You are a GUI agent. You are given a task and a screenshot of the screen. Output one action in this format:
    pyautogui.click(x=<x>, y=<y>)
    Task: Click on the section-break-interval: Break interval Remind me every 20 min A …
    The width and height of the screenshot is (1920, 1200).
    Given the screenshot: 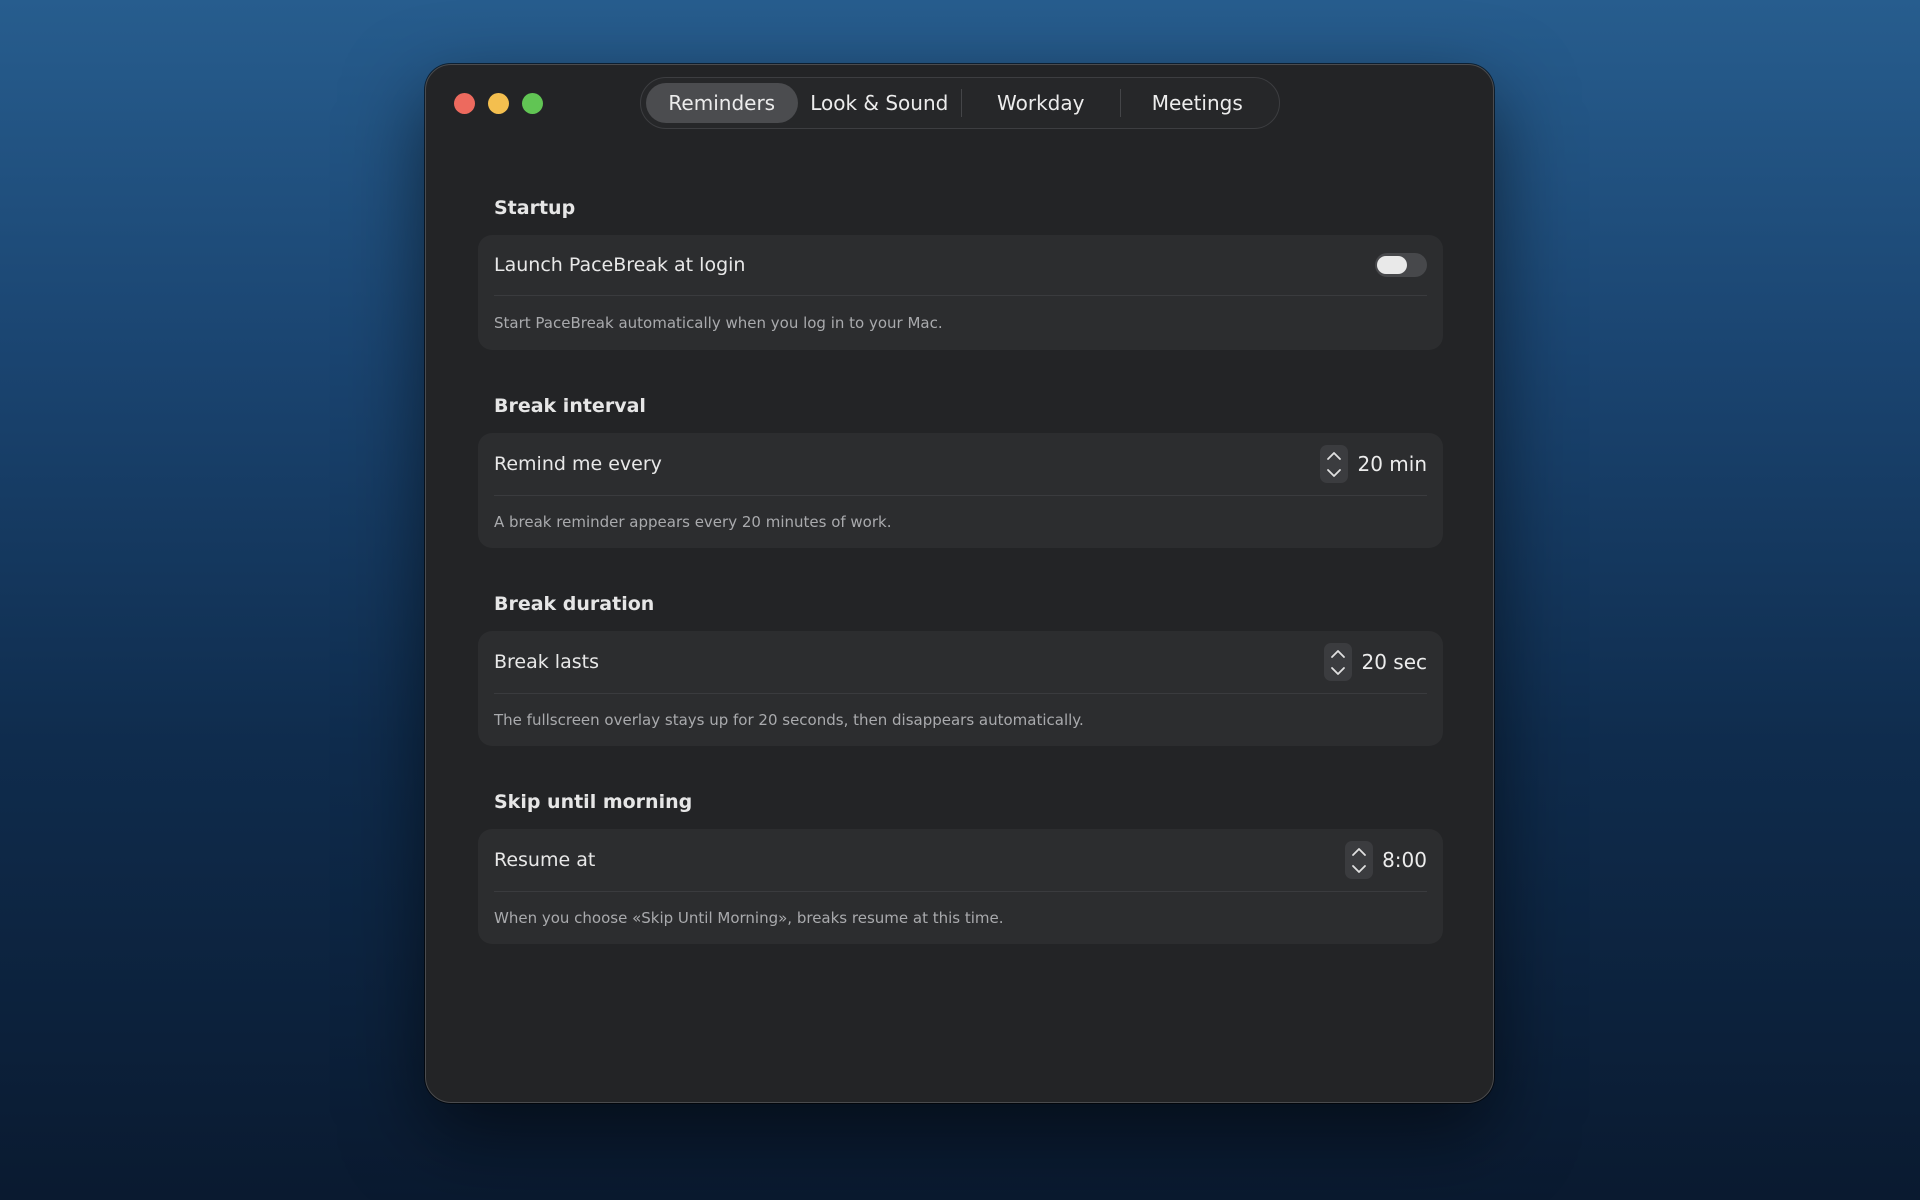 What is the action you would take?
    pyautogui.click(x=960, y=469)
    